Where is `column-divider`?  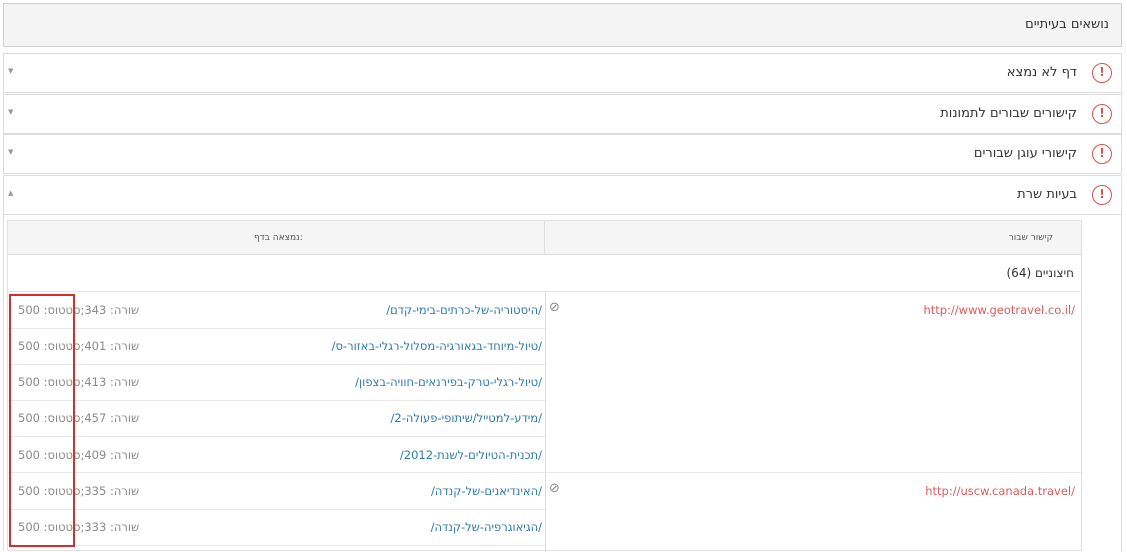
column-divider is located at coordinates (545, 422).